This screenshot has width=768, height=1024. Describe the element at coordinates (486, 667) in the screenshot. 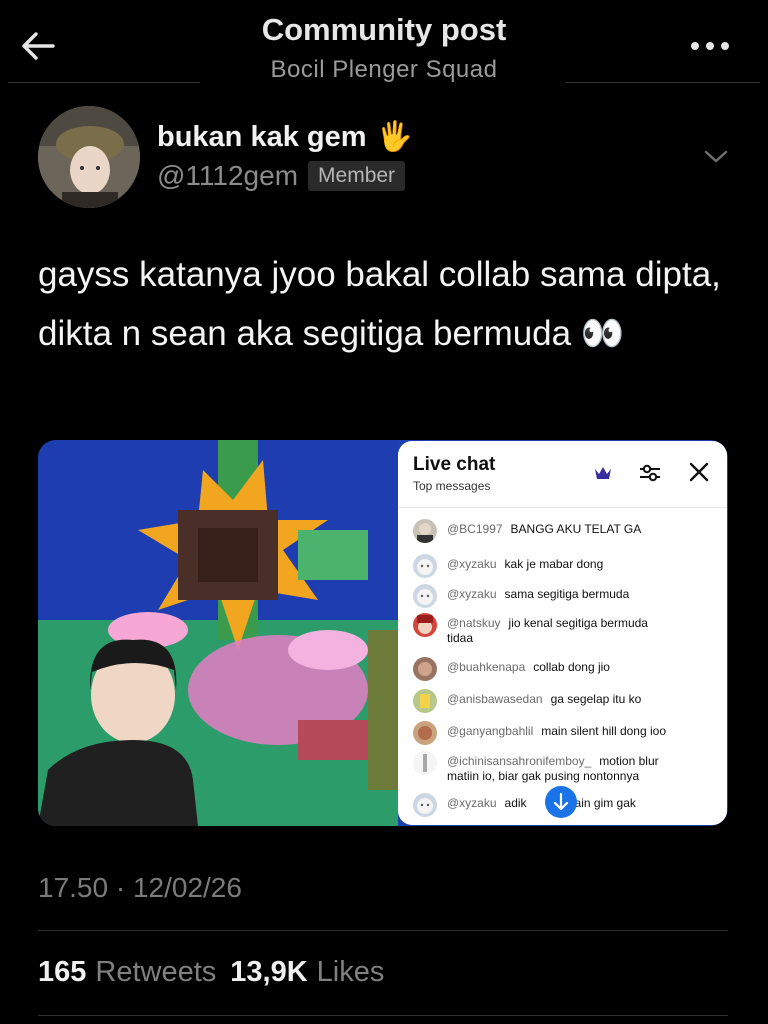

I see `chat-username: @buahkenapa` at that location.